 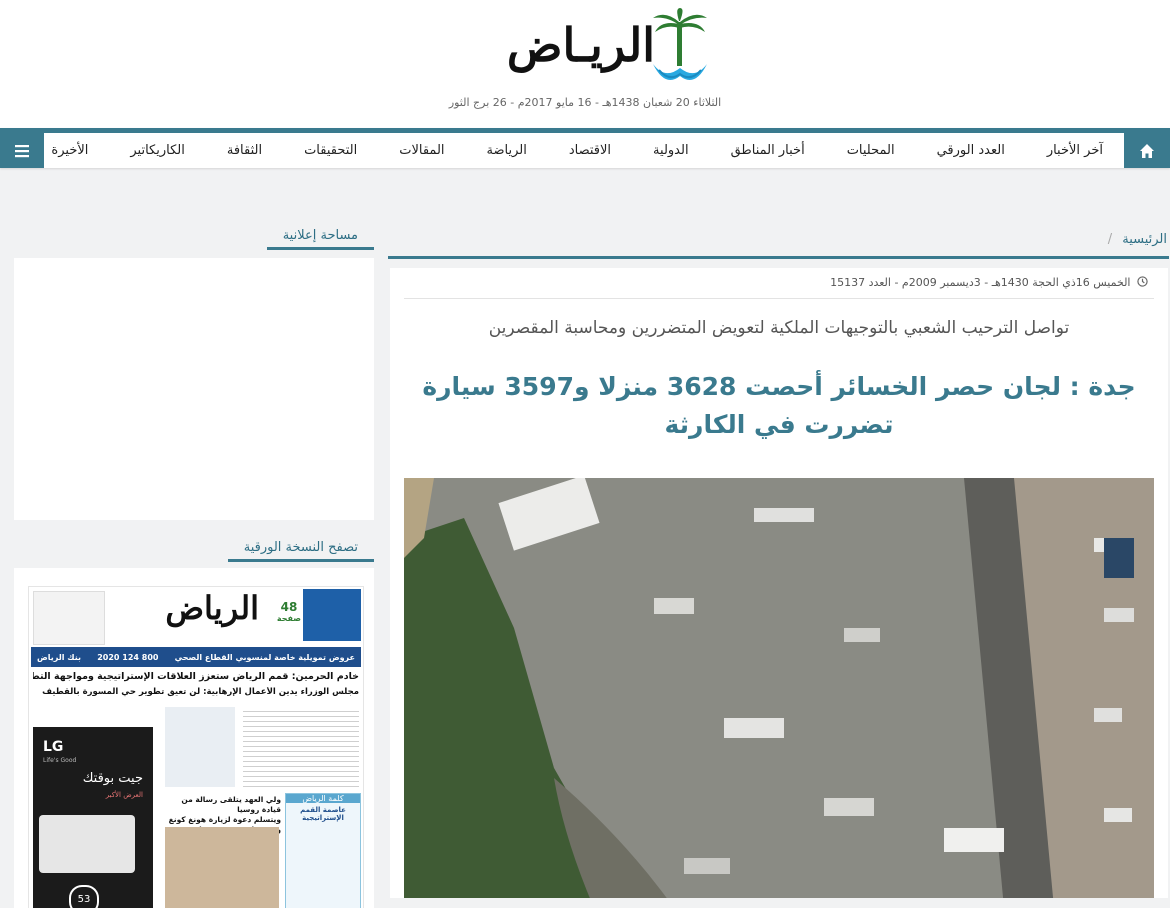 What do you see at coordinates (157, 150) in the screenshot?
I see `nav-item-caricature: الكاريكاتير` at bounding box center [157, 150].